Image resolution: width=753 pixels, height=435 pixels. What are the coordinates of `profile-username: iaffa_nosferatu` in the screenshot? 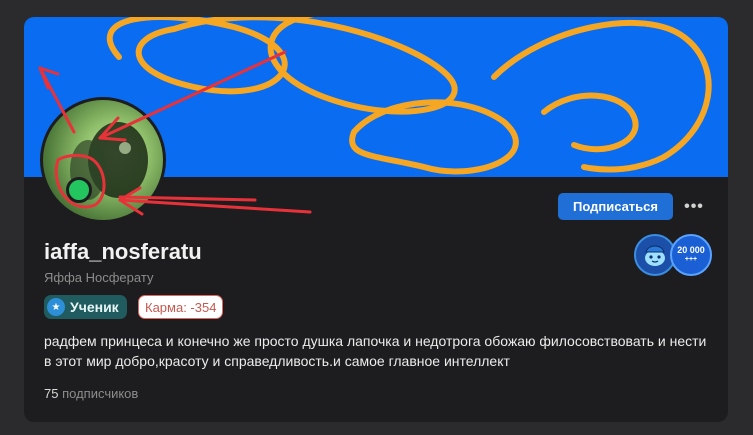 It's located at (123, 251).